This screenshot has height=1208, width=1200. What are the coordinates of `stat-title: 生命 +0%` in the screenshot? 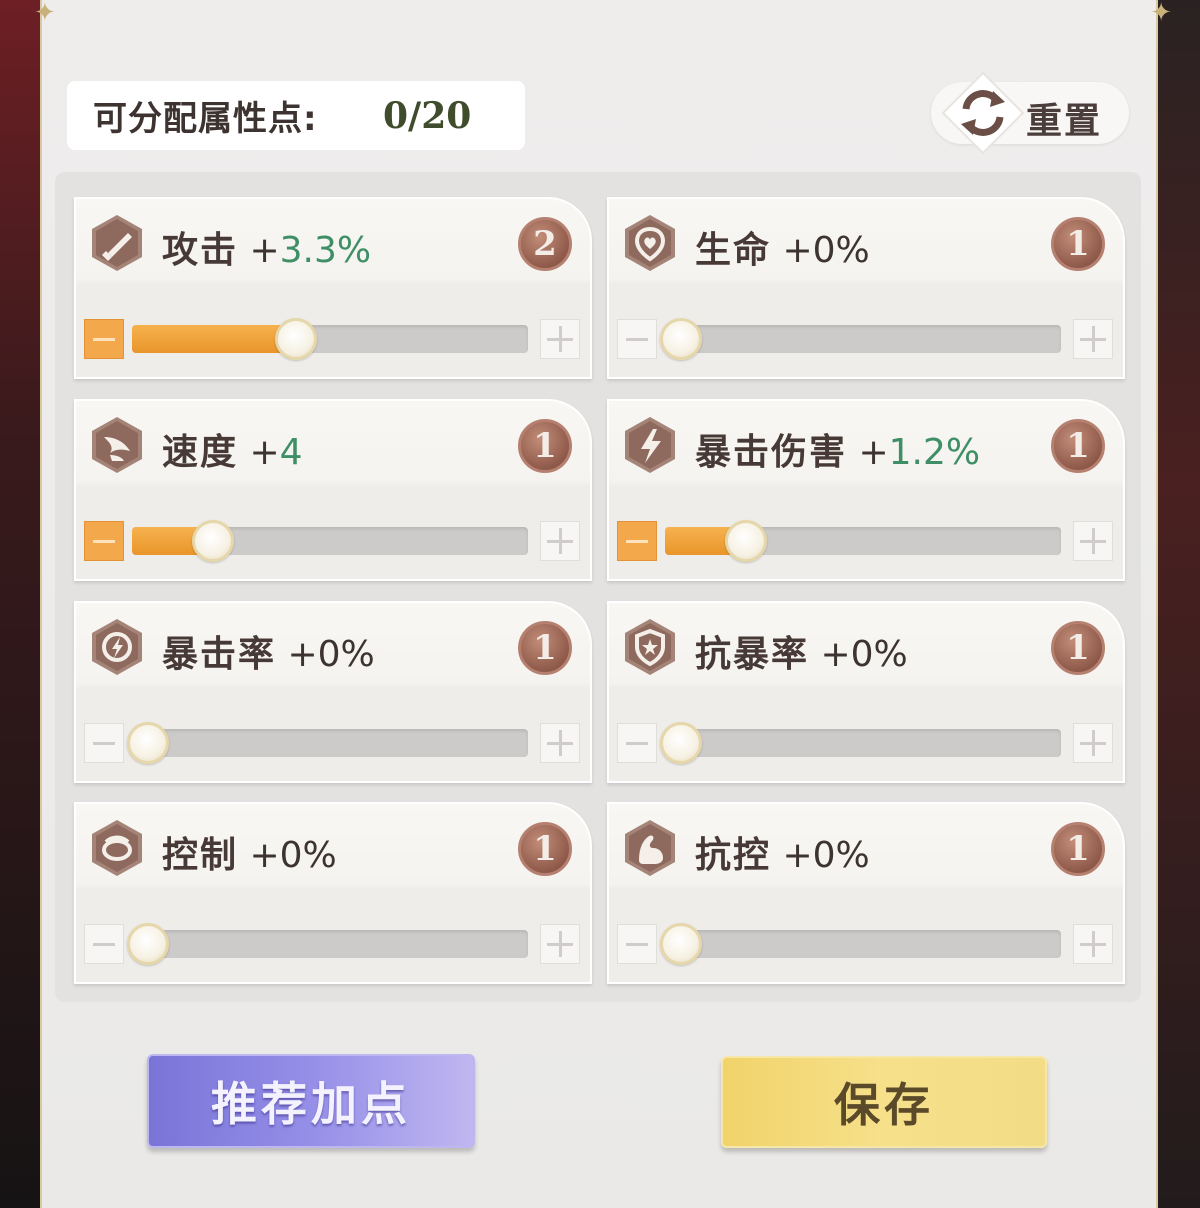 It's located at (782, 247).